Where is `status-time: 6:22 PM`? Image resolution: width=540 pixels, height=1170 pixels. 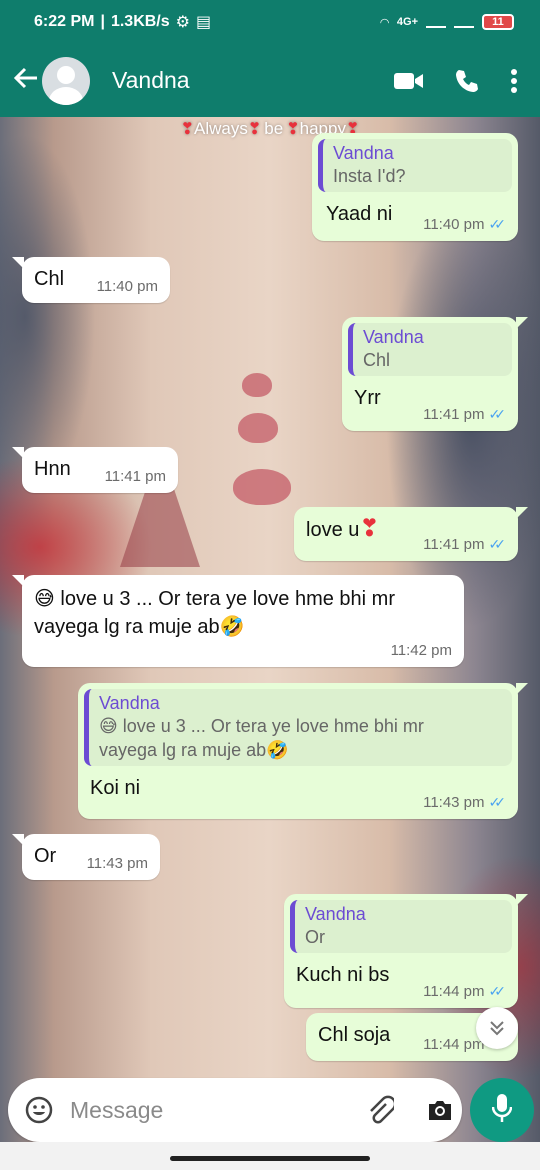
status-time: 6:22 PM is located at coordinates (64, 21).